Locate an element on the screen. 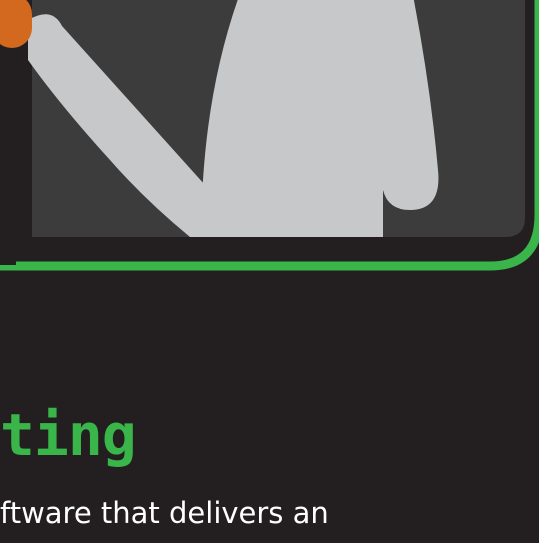 The height and width of the screenshot is (543, 539). section-heading: ting is located at coordinates (68, 435).